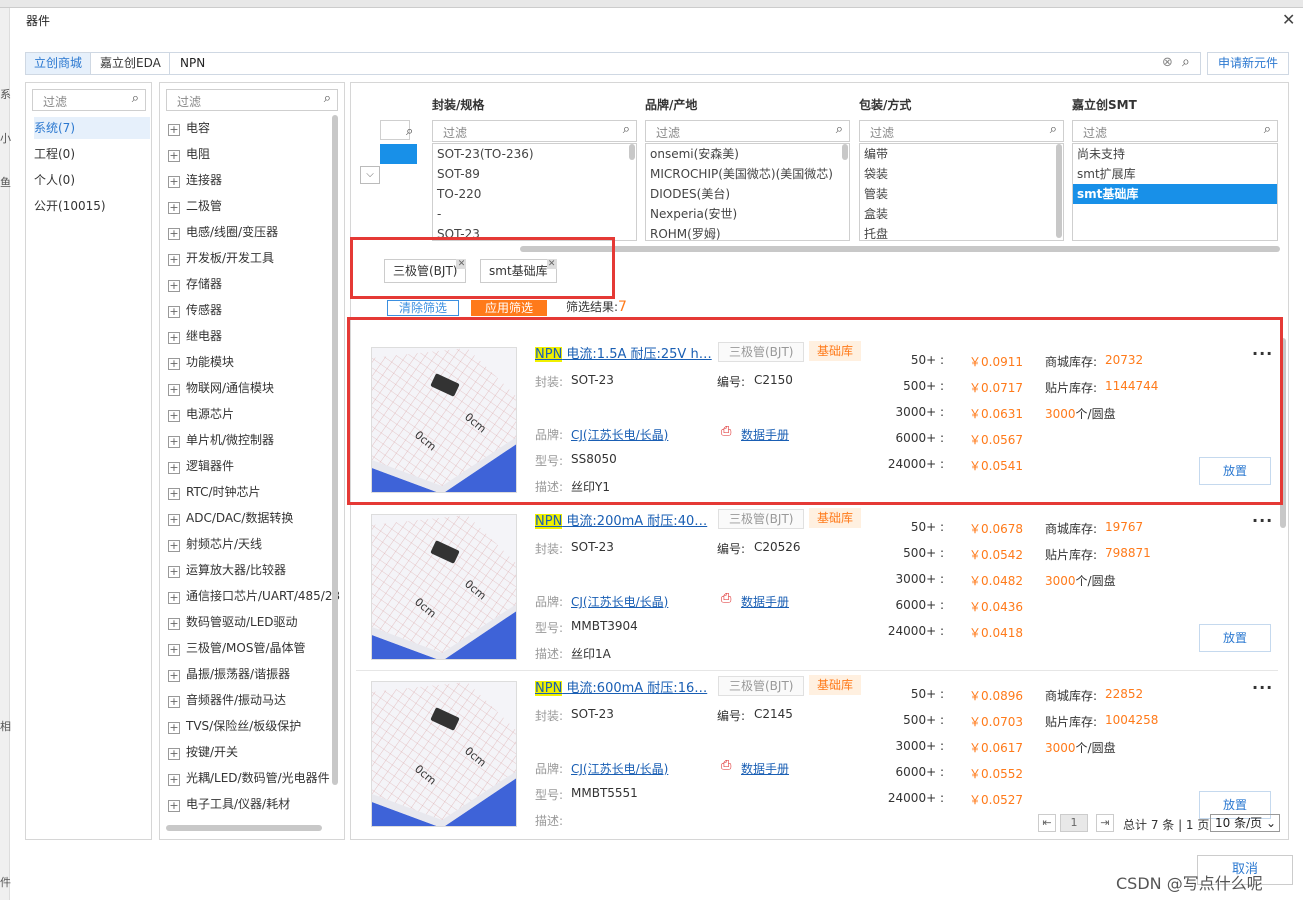 The image size is (1303, 900). What do you see at coordinates (227, 570) in the screenshot?
I see `category-item: + 运算放大器/比较器` at bounding box center [227, 570].